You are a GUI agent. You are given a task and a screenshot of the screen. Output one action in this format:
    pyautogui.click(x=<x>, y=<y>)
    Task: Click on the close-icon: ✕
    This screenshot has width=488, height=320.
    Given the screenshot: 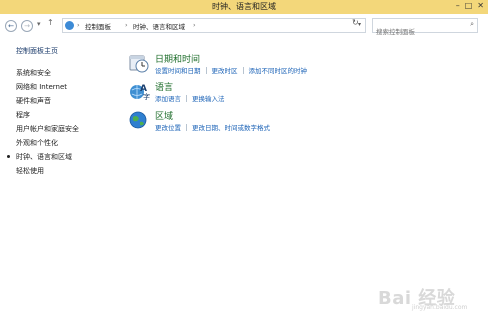 What is the action you would take?
    pyautogui.click(x=480, y=5)
    